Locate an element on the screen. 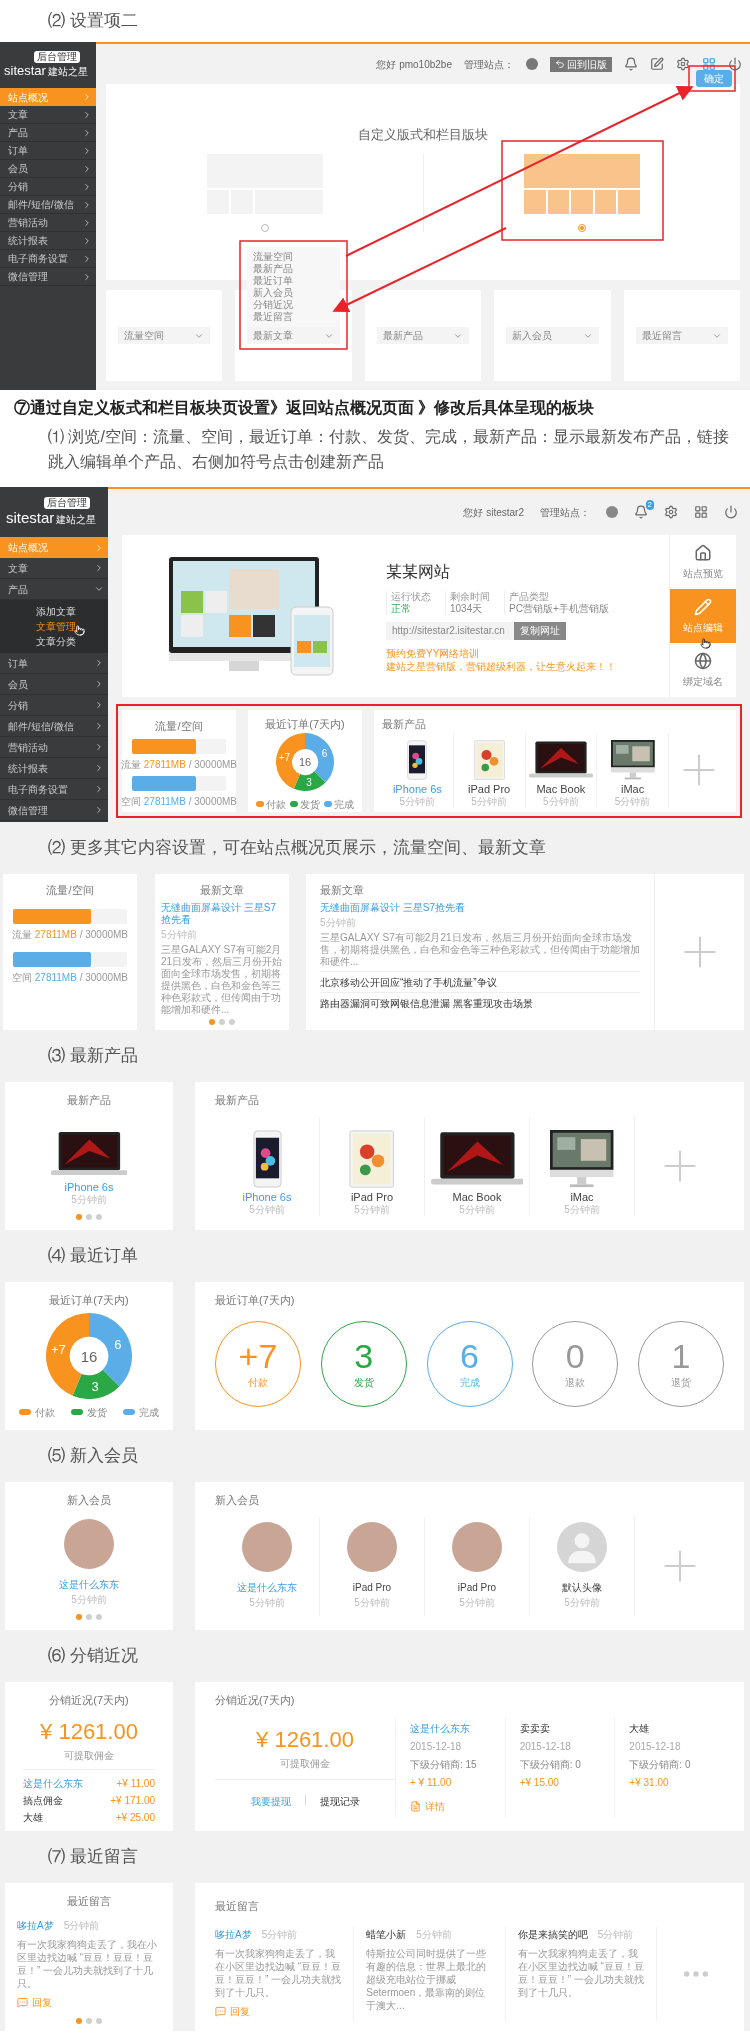 The height and width of the screenshot is (2042, 750). sidebar-item: 产品 is located at coordinates (48, 133).